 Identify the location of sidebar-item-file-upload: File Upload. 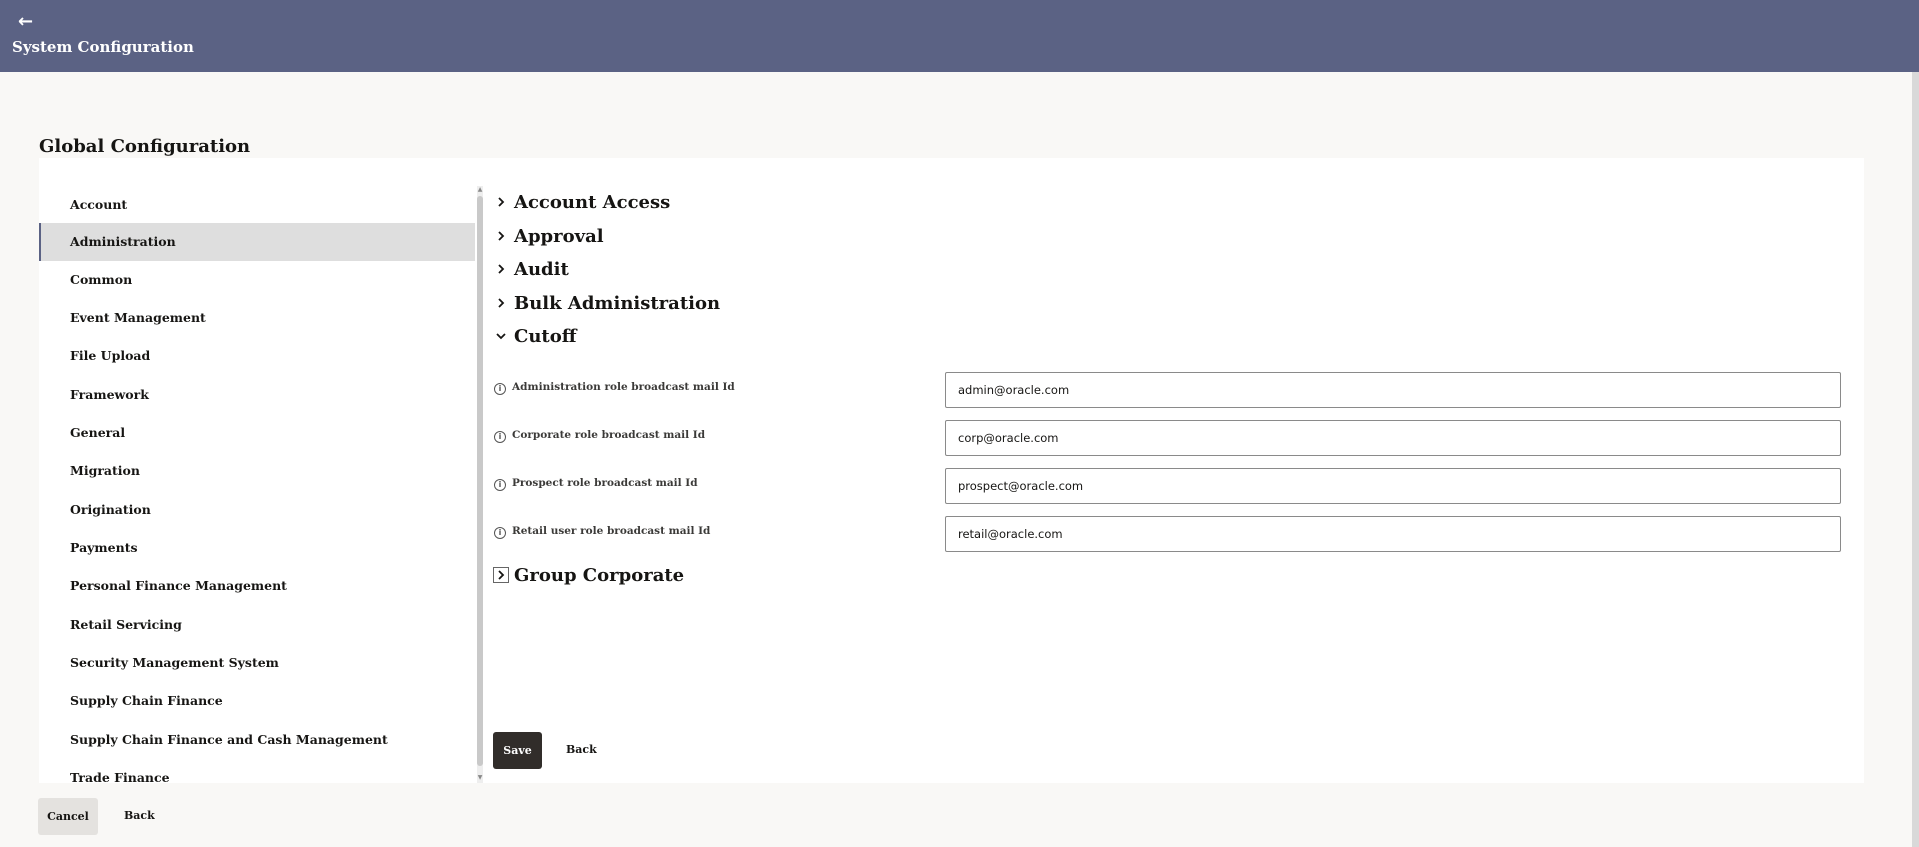
(257, 356).